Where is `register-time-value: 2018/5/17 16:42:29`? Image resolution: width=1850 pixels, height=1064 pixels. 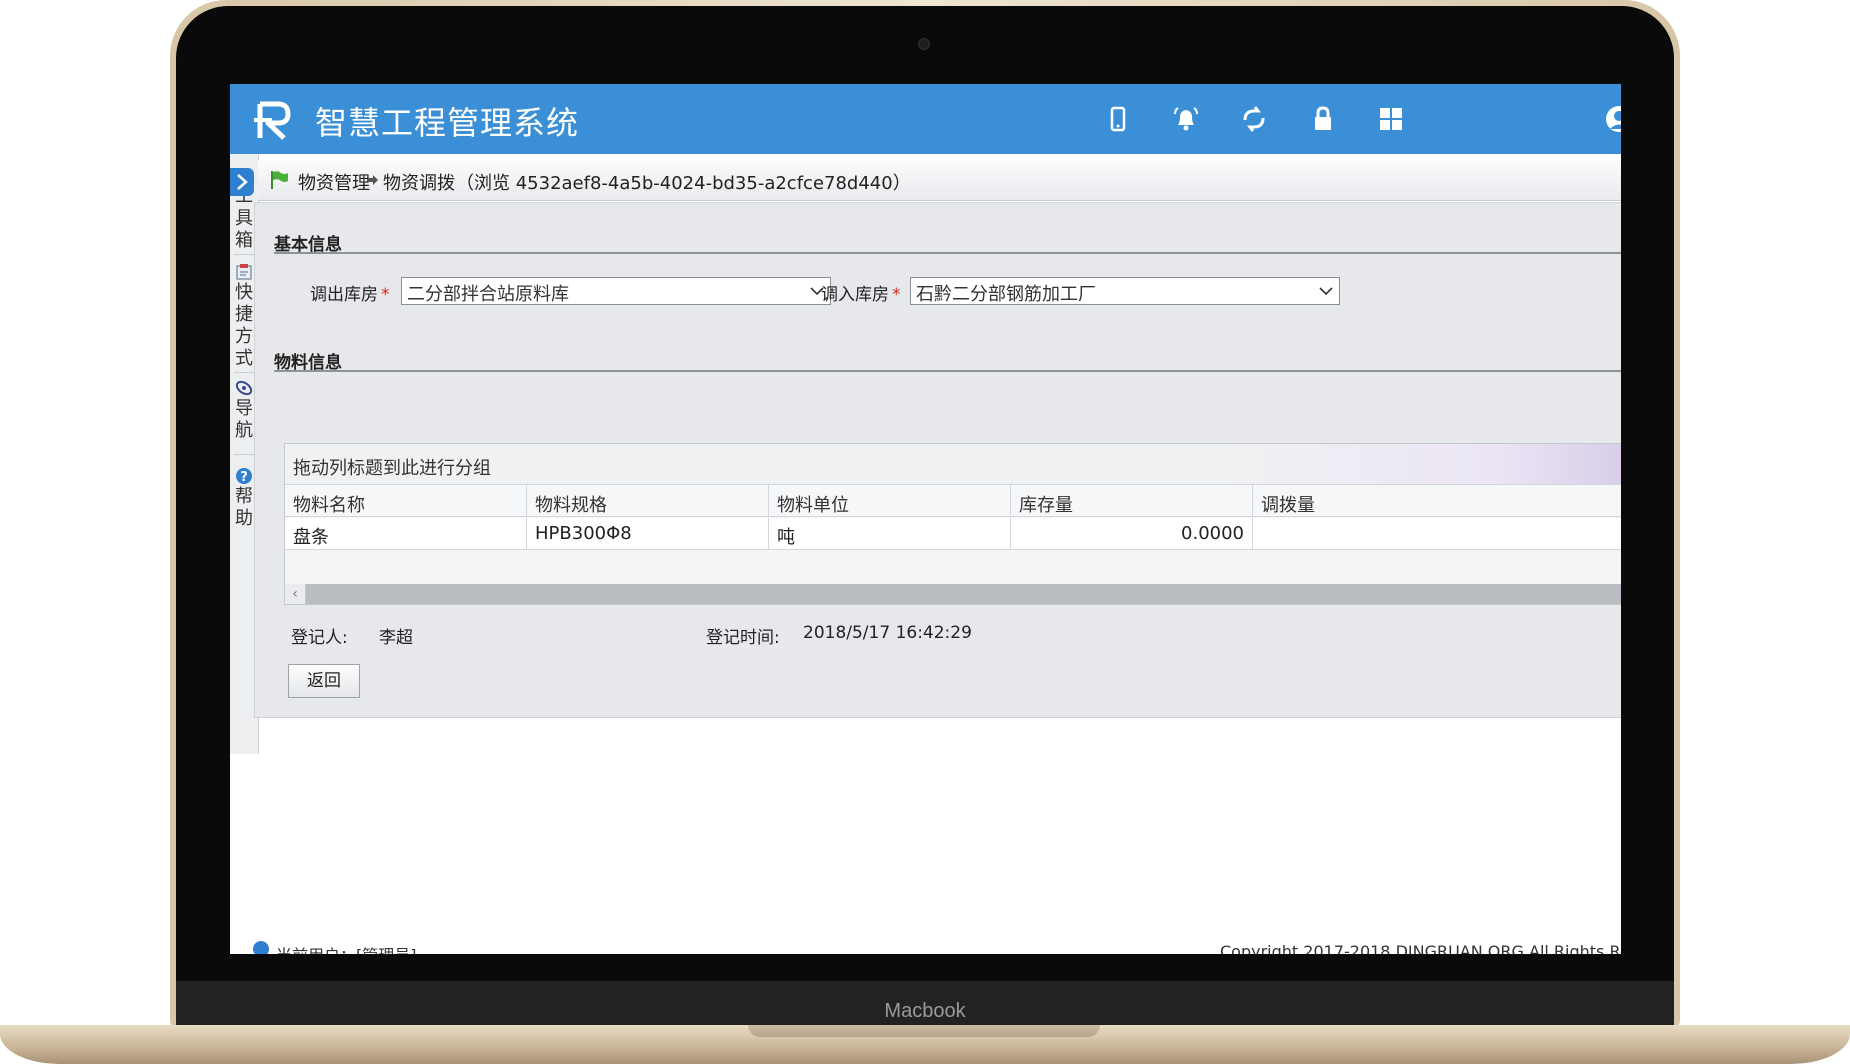 register-time-value: 2018/5/17 16:42:29 is located at coordinates (887, 633).